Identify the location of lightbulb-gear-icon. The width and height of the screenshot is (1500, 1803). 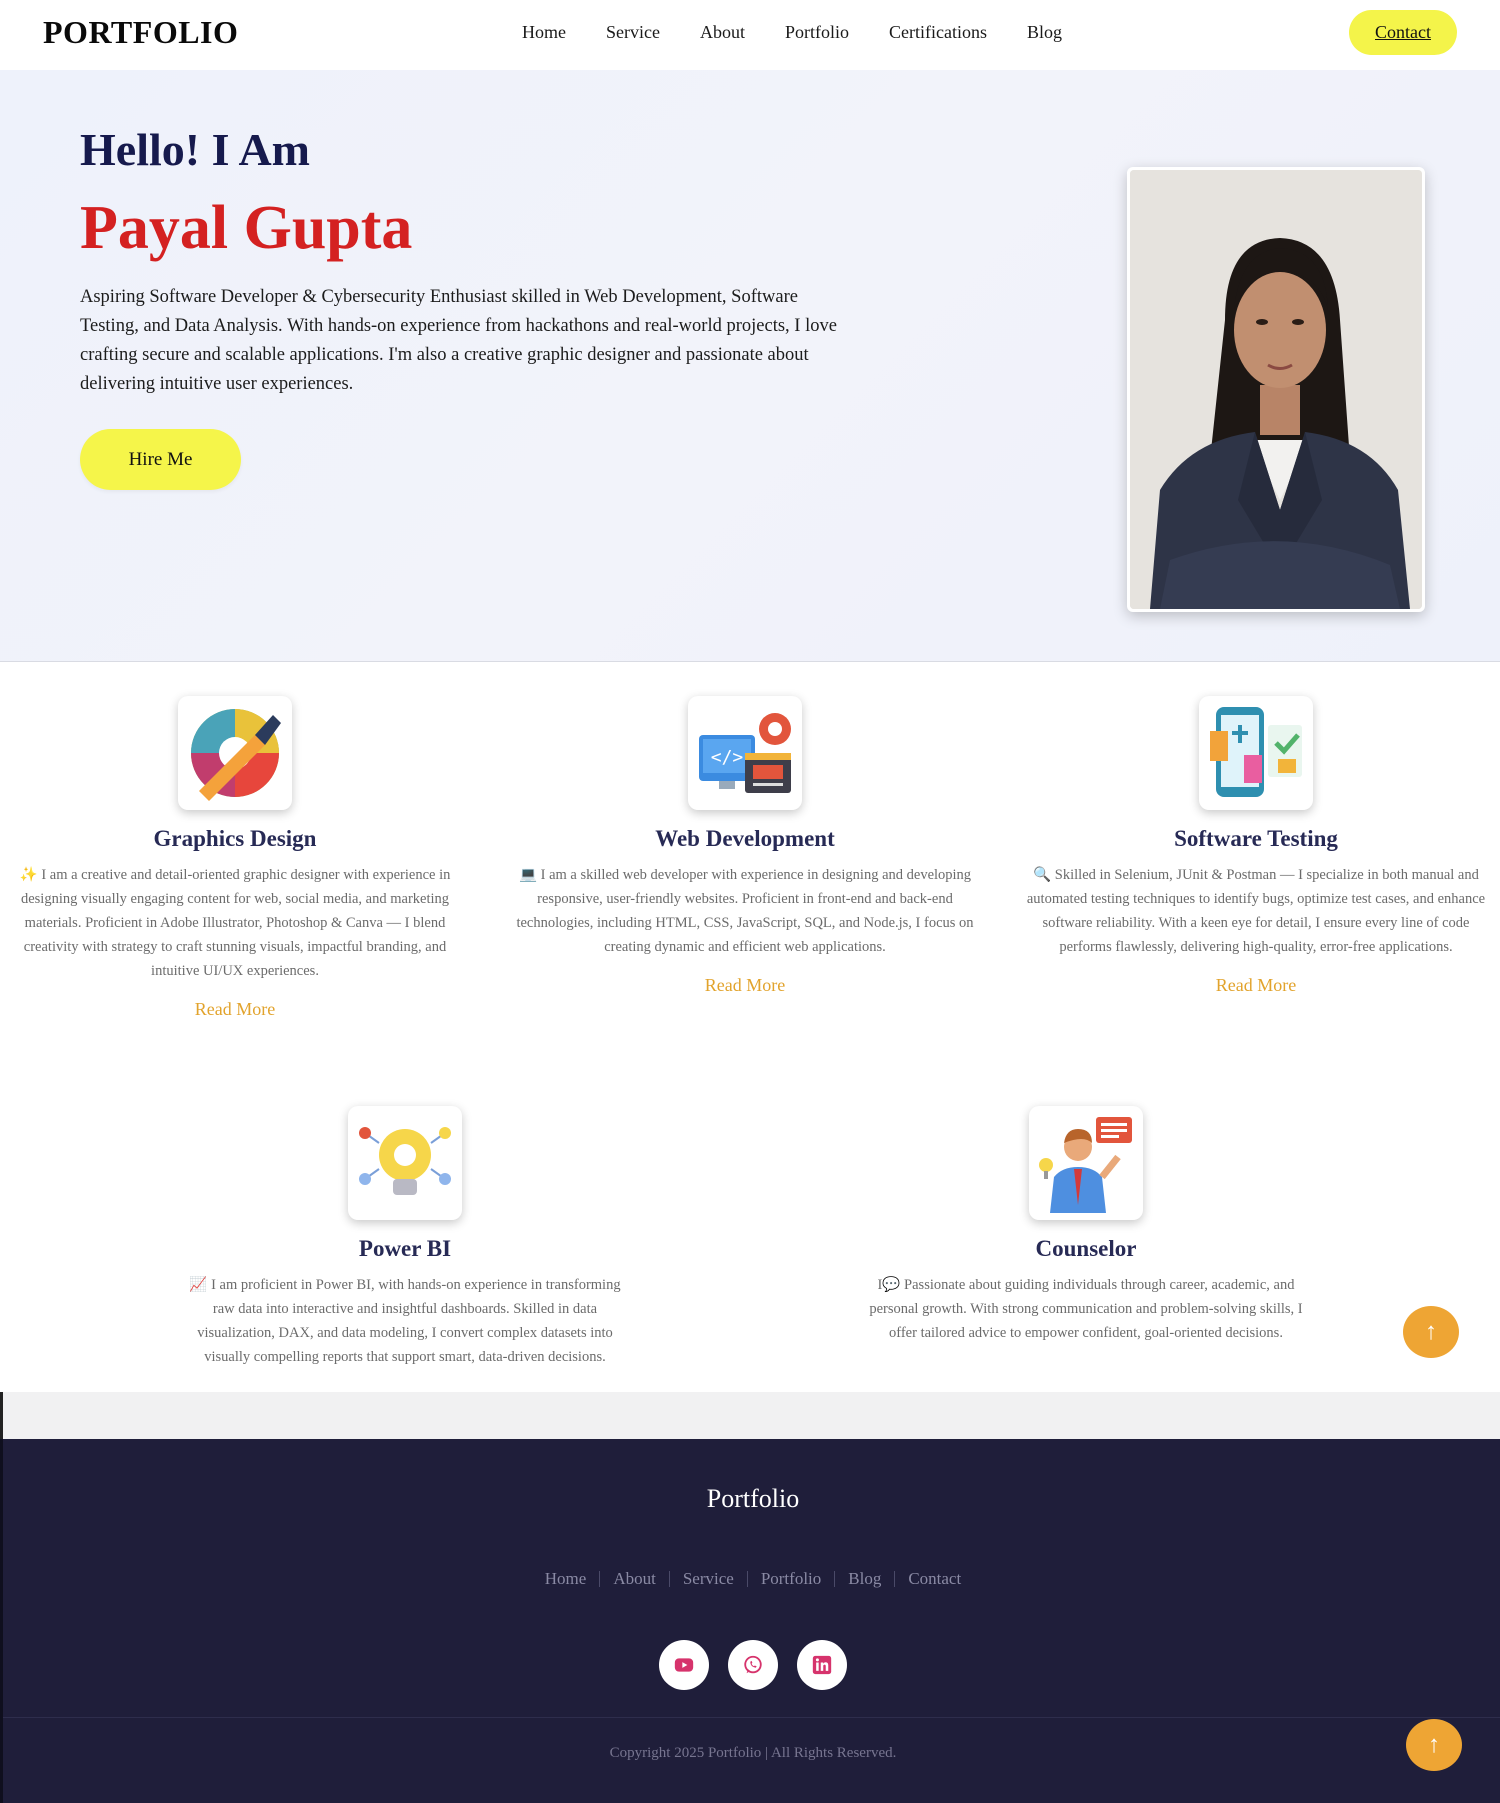
(405, 1163).